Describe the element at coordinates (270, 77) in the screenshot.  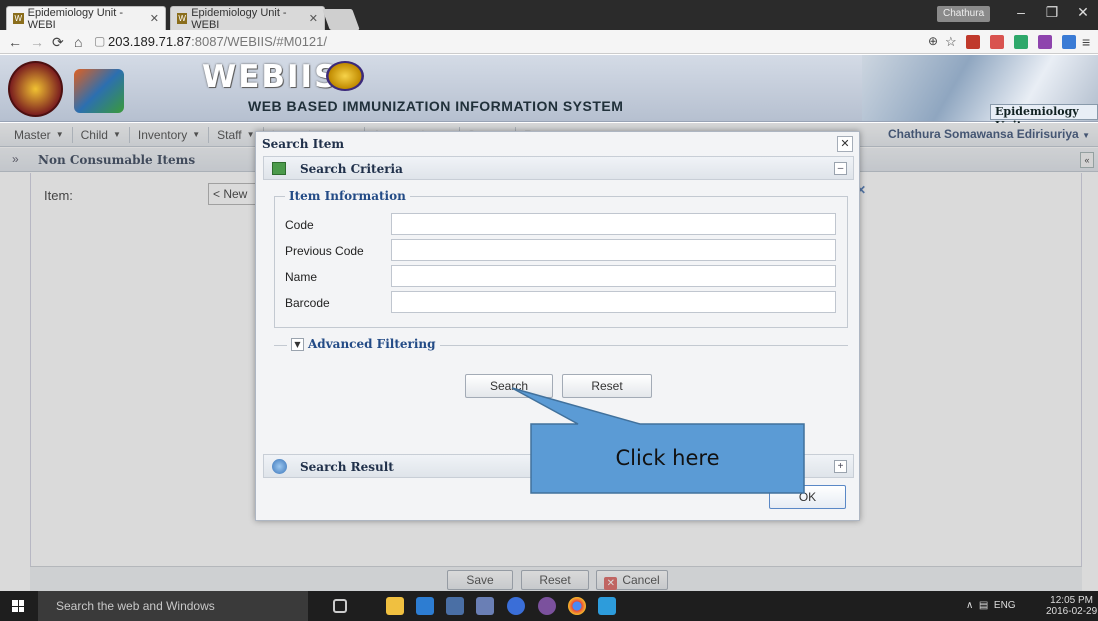
I see `app-brand: WEBIIS` at that location.